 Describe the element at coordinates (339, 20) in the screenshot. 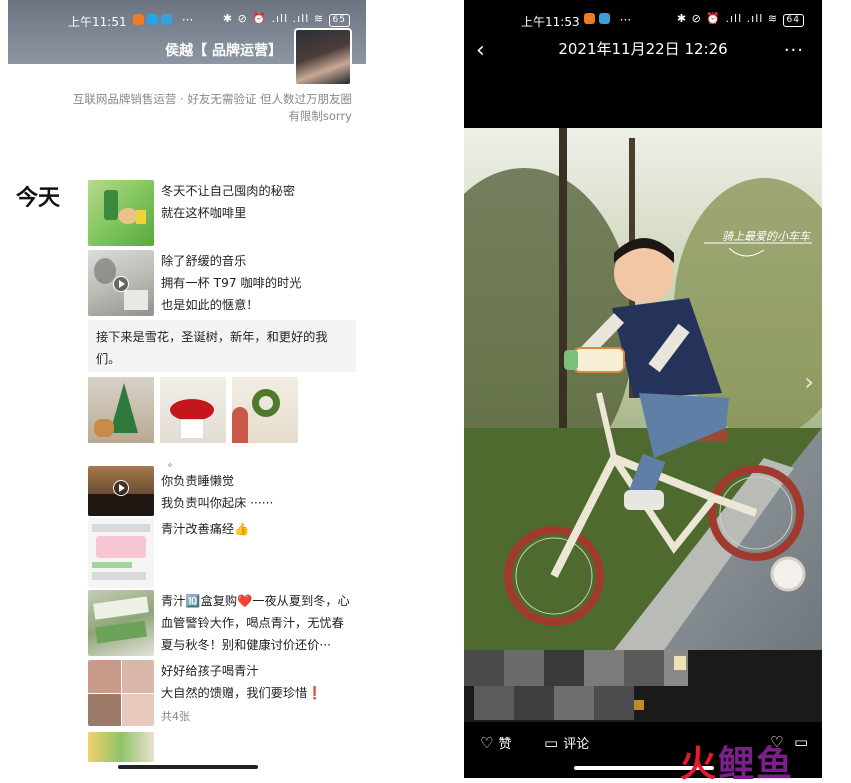

I see `battery-icon: 65` at that location.